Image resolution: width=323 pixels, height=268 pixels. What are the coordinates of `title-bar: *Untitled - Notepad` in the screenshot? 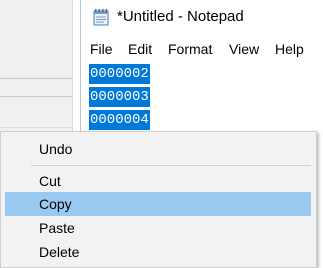 It's located at (202, 18).